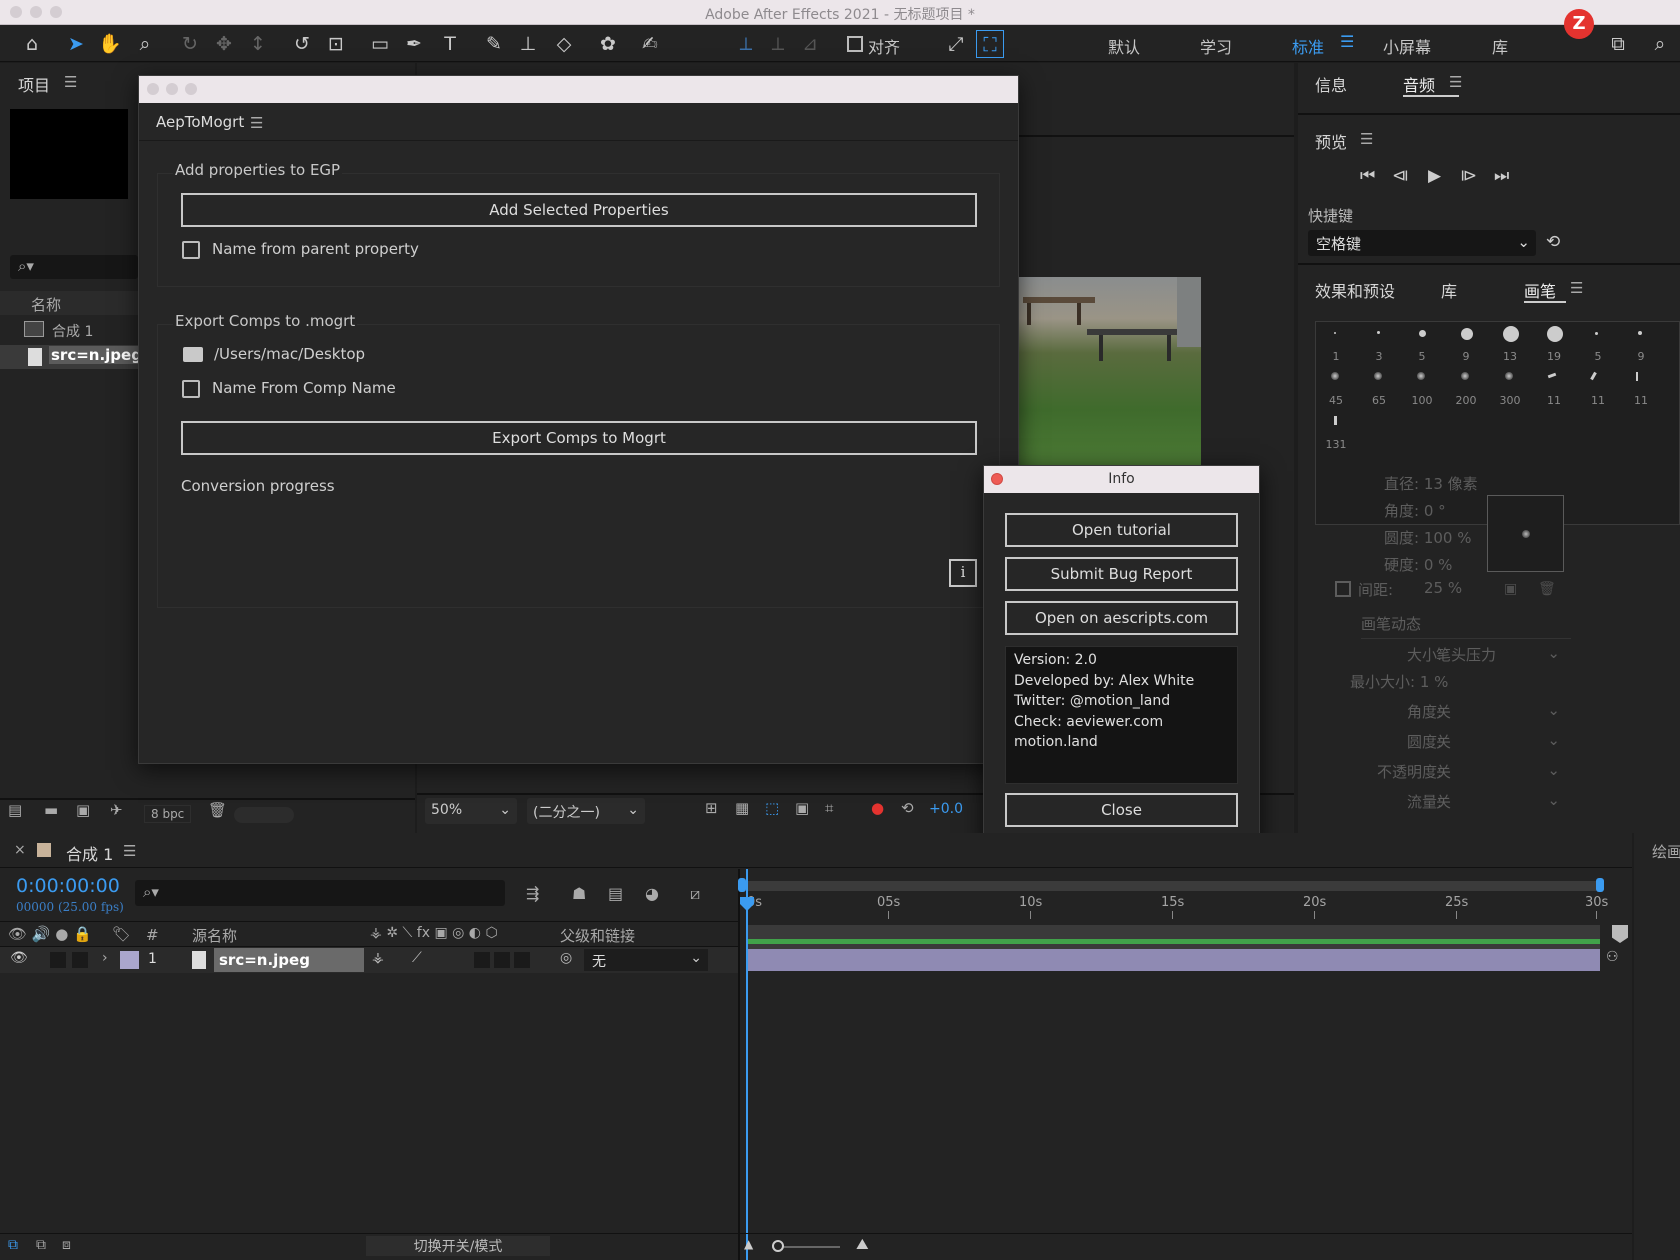 This screenshot has width=1680, height=1260. I want to click on in-out-stretch-icon: ⧈, so click(66, 1245).